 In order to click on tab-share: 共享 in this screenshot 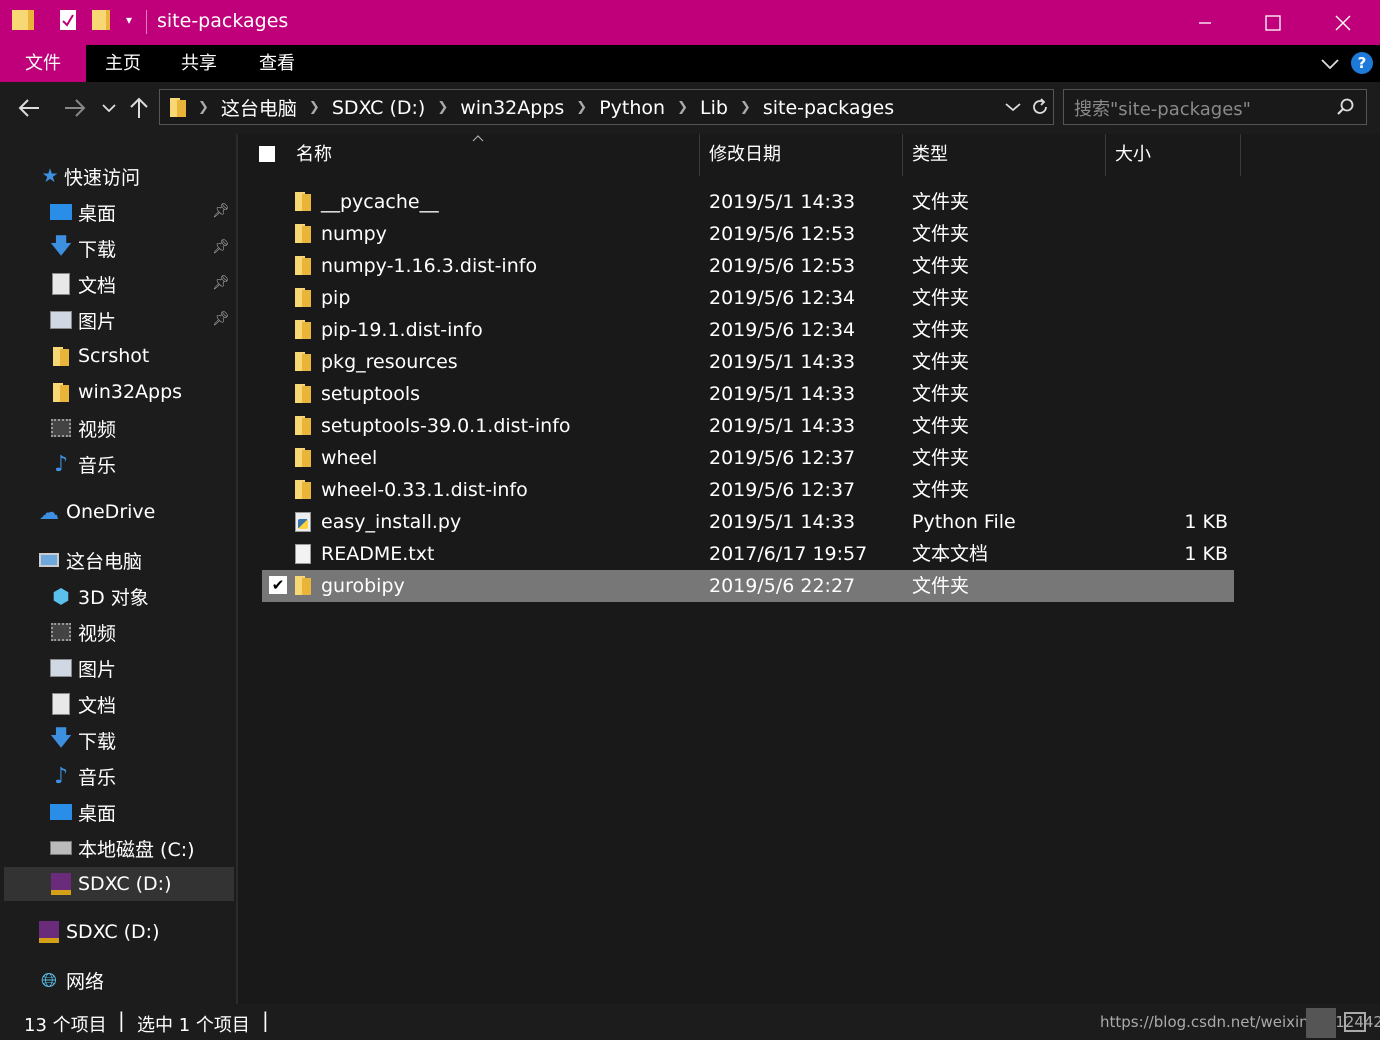, I will do `click(199, 63)`.